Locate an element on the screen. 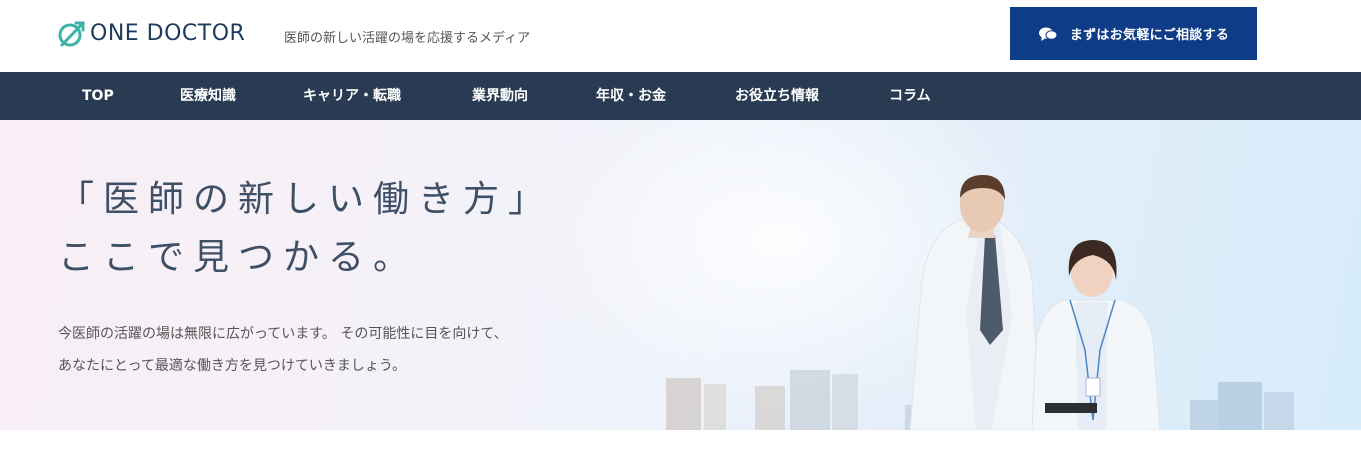  hero-description-line1: 今医師の活躍の場は無限に広がっています。 その可能性に目を向けて、 is located at coordinates (283, 334).